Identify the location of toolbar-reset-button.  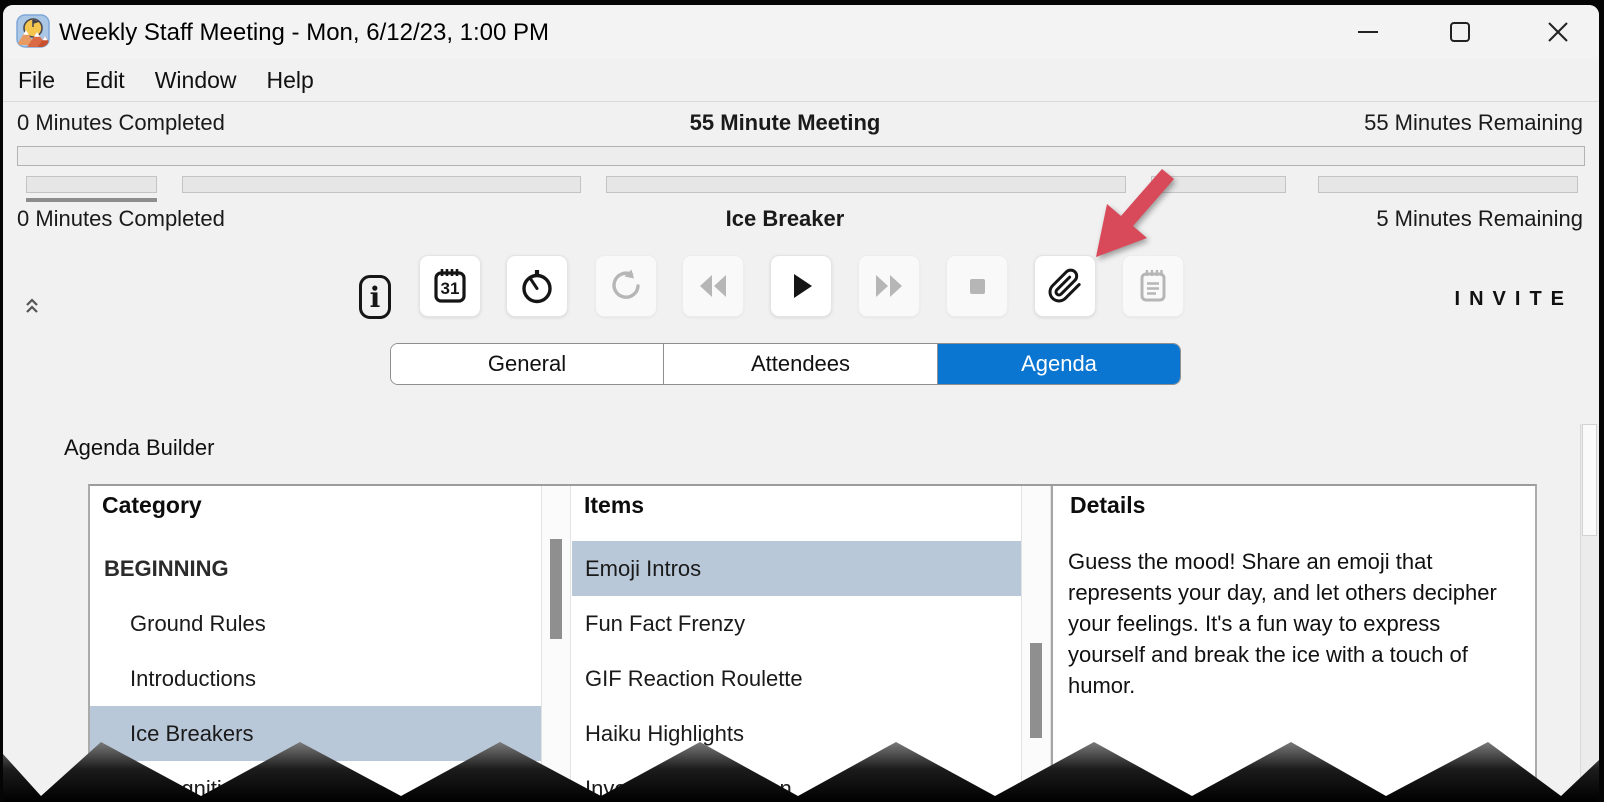
(626, 286).